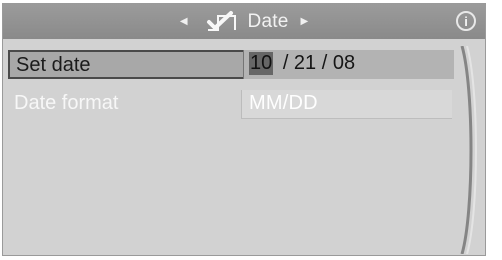 This screenshot has width=502, height=260. Describe the element at coordinates (231, 104) in the screenshot. I see `menu-item-date-format: Date format MM/DD` at that location.